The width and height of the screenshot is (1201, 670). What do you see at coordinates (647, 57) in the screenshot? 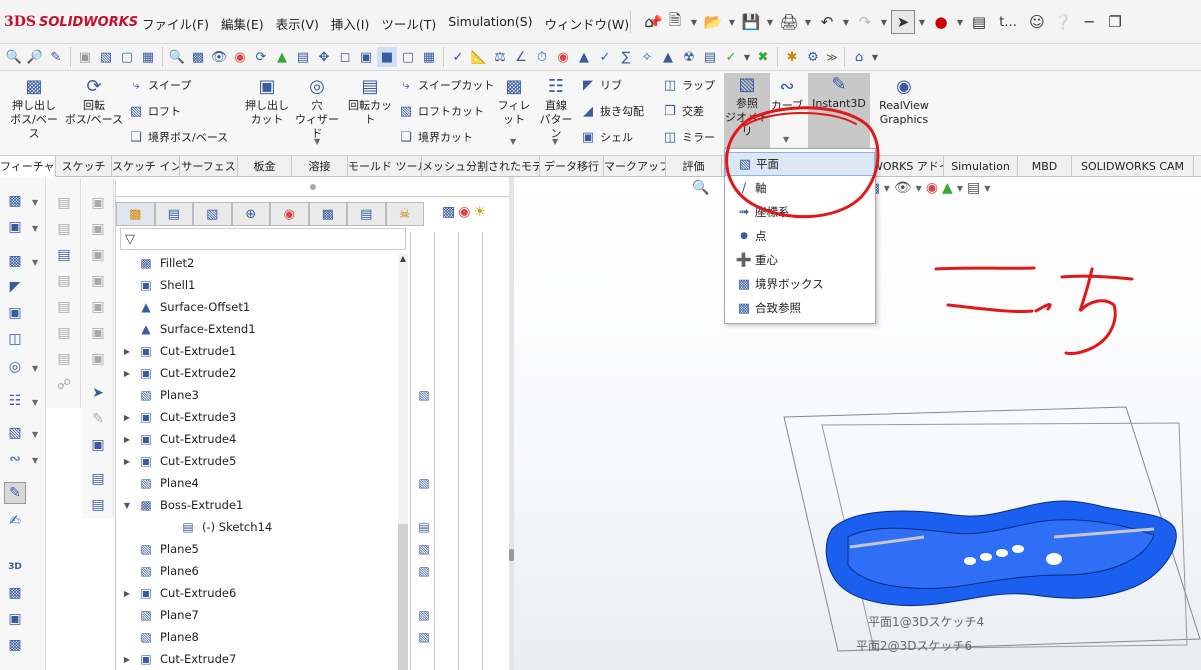
I see `sensor-icon: ✧` at bounding box center [647, 57].